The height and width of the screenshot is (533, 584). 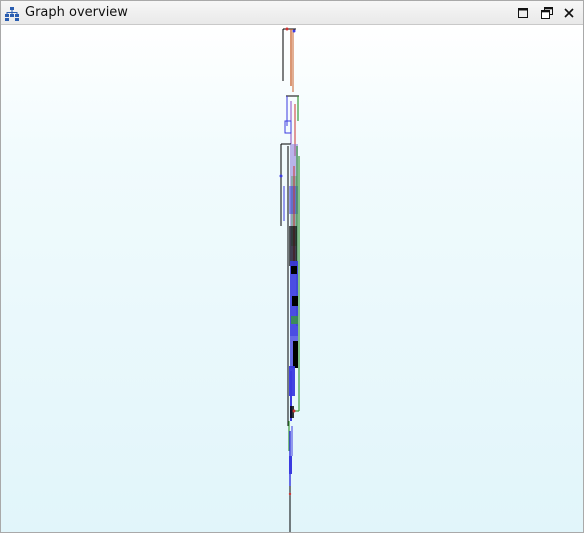 What do you see at coordinates (290, 479) in the screenshot?
I see `graph-bottom-tail` at bounding box center [290, 479].